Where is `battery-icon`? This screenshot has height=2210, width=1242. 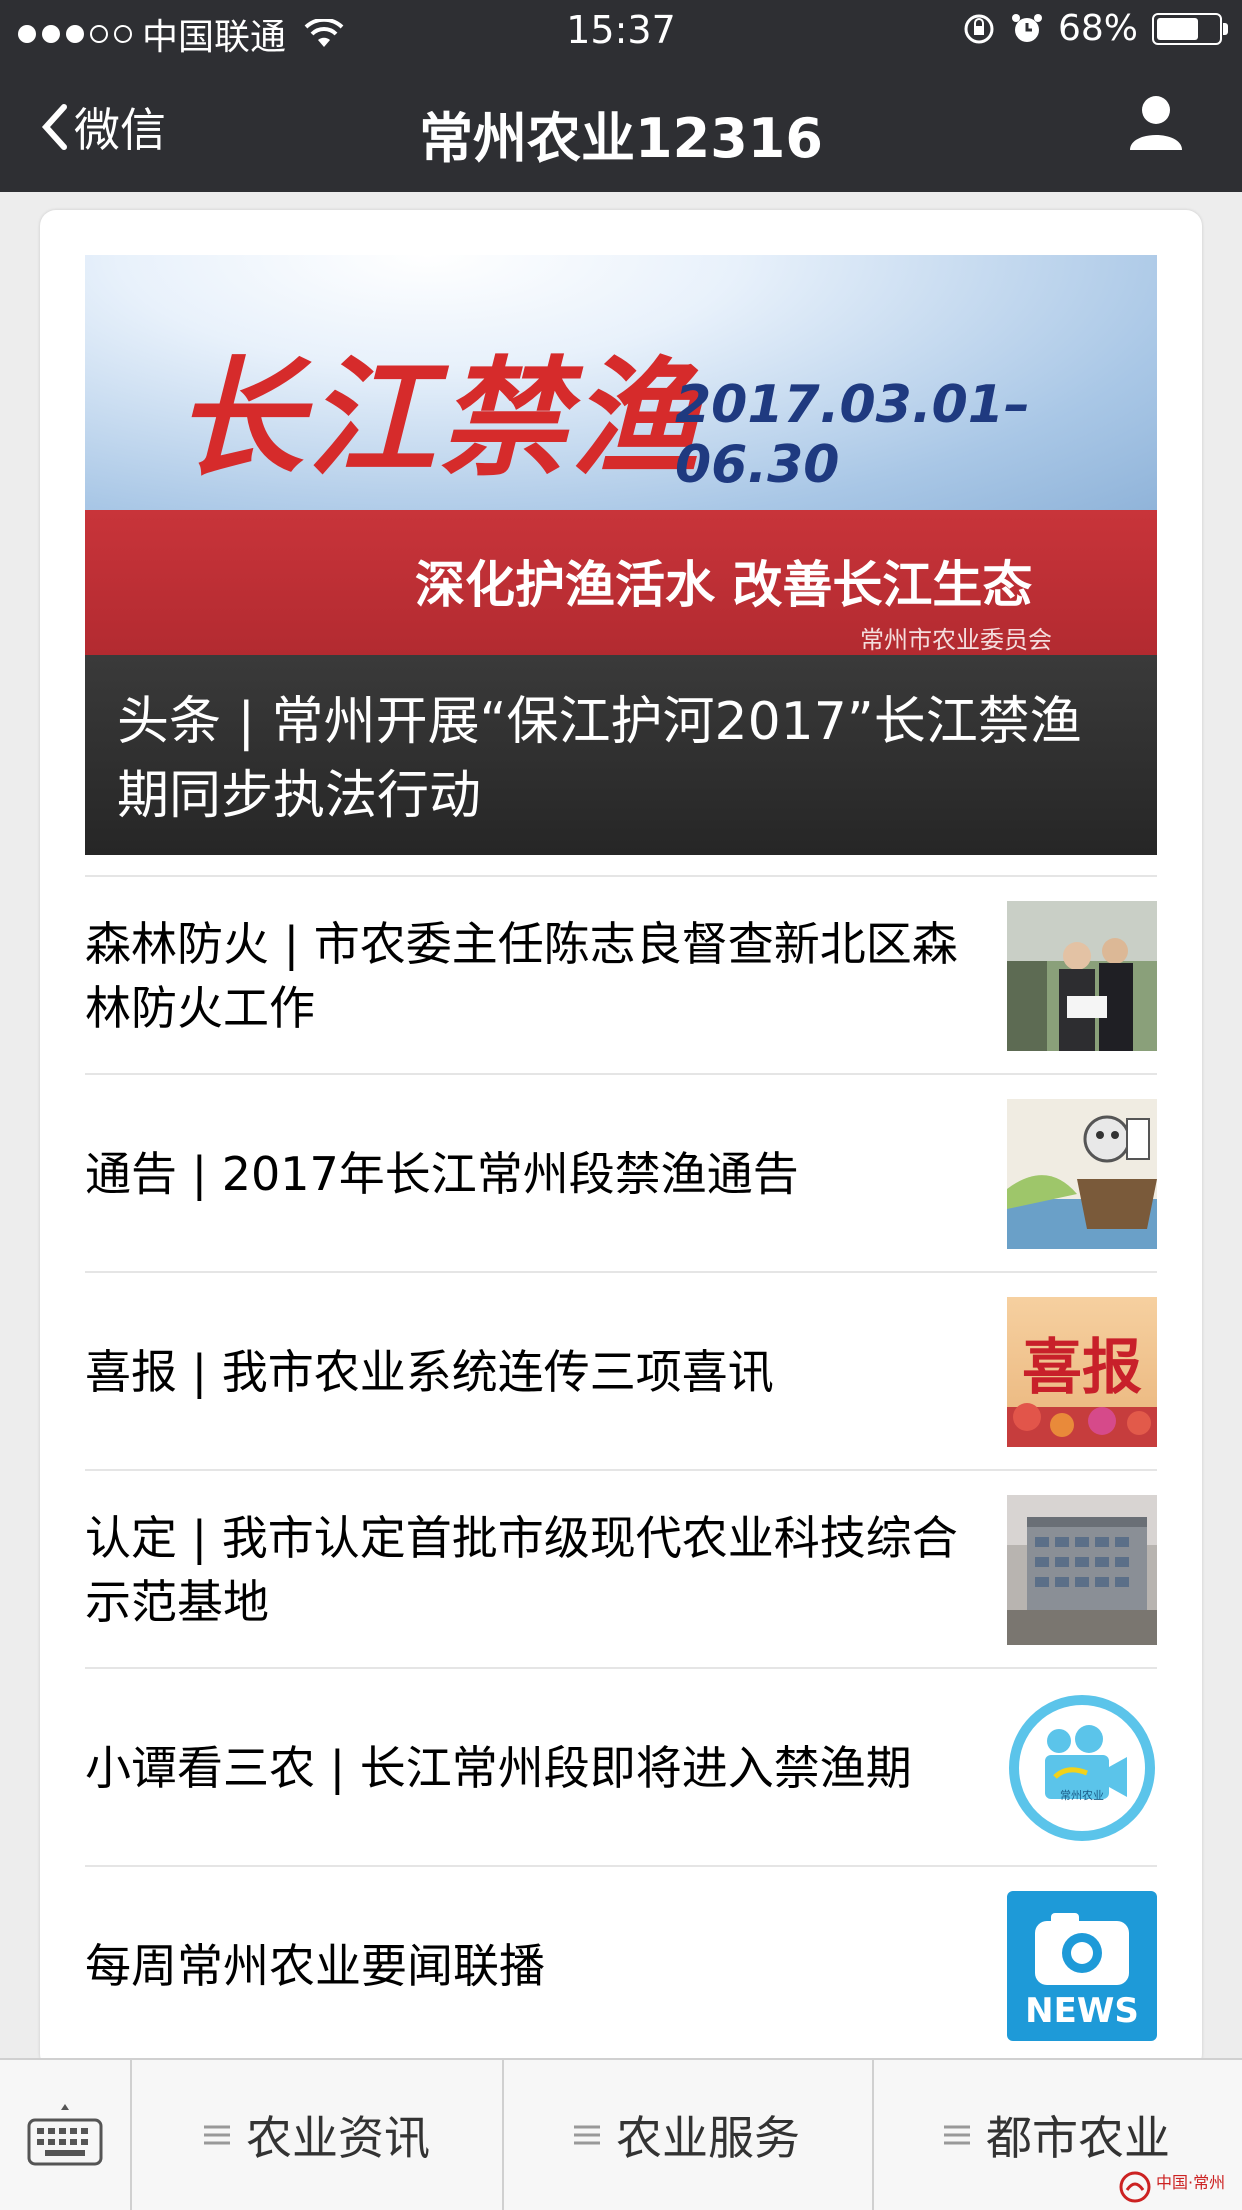 battery-icon is located at coordinates (1190, 28).